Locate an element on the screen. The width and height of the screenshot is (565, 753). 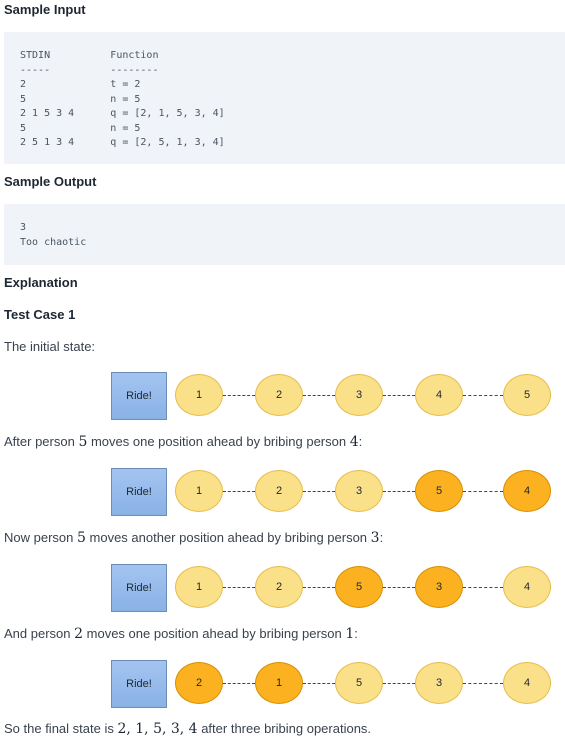
person-number: 2 is located at coordinates (79, 634).